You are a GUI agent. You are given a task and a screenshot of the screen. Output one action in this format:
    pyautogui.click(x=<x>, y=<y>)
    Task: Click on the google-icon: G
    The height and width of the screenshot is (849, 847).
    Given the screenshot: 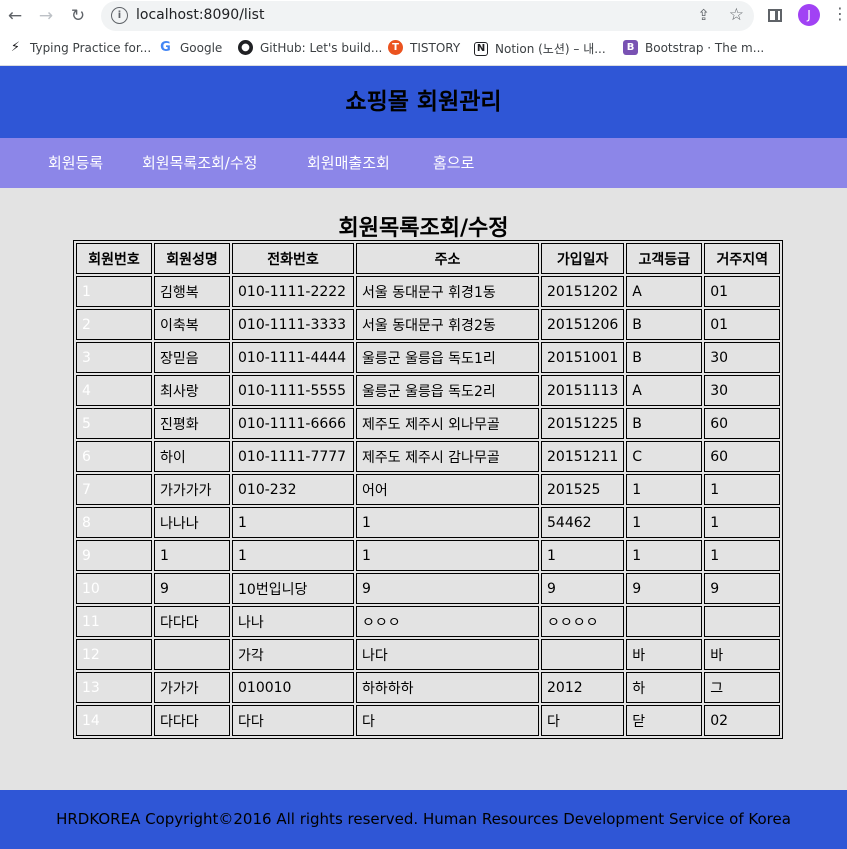 What is the action you would take?
    pyautogui.click(x=165, y=47)
    